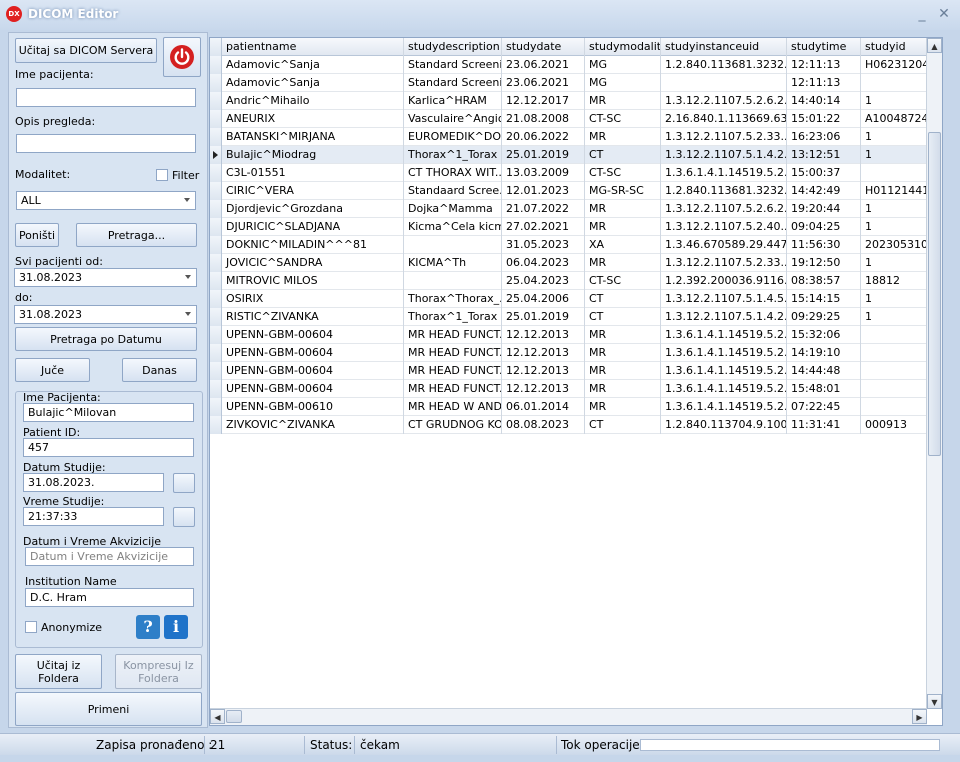 Image resolution: width=960 pixels, height=762 pixels. What do you see at coordinates (824, 317) in the screenshot?
I see `table-cell: 09:29:25` at bounding box center [824, 317].